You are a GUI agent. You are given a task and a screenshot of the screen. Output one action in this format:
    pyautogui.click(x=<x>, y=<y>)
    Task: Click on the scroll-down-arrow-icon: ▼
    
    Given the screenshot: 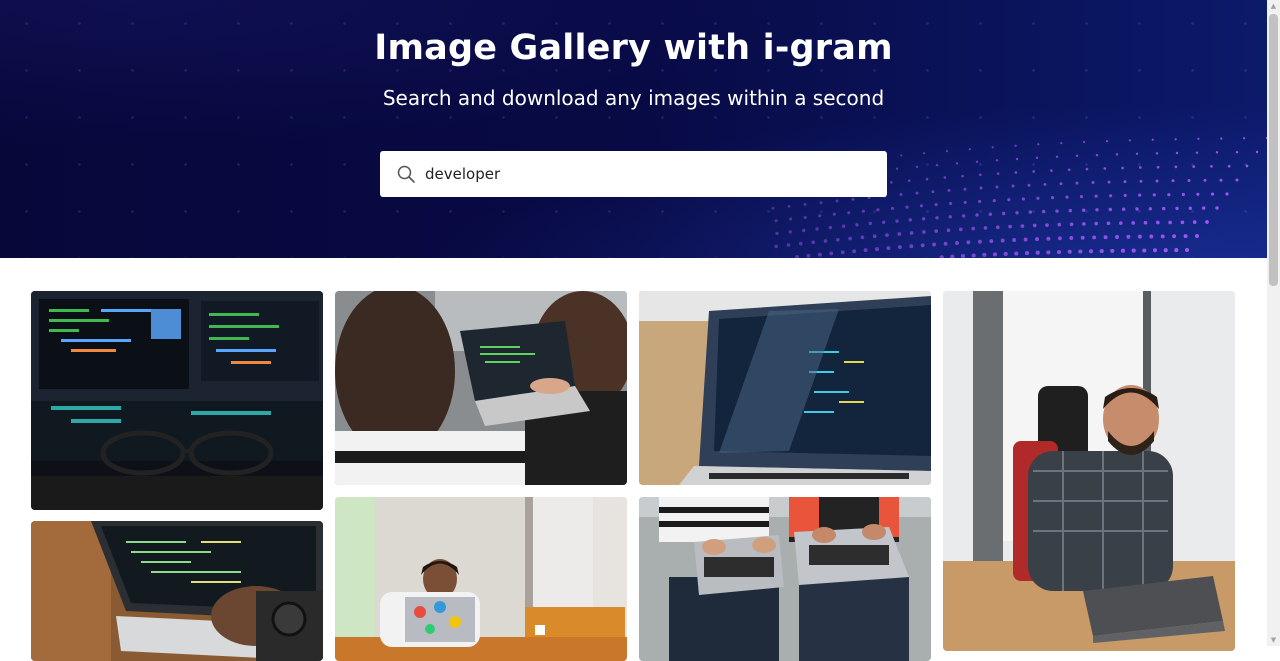 What is the action you would take?
    pyautogui.click(x=1273, y=640)
    